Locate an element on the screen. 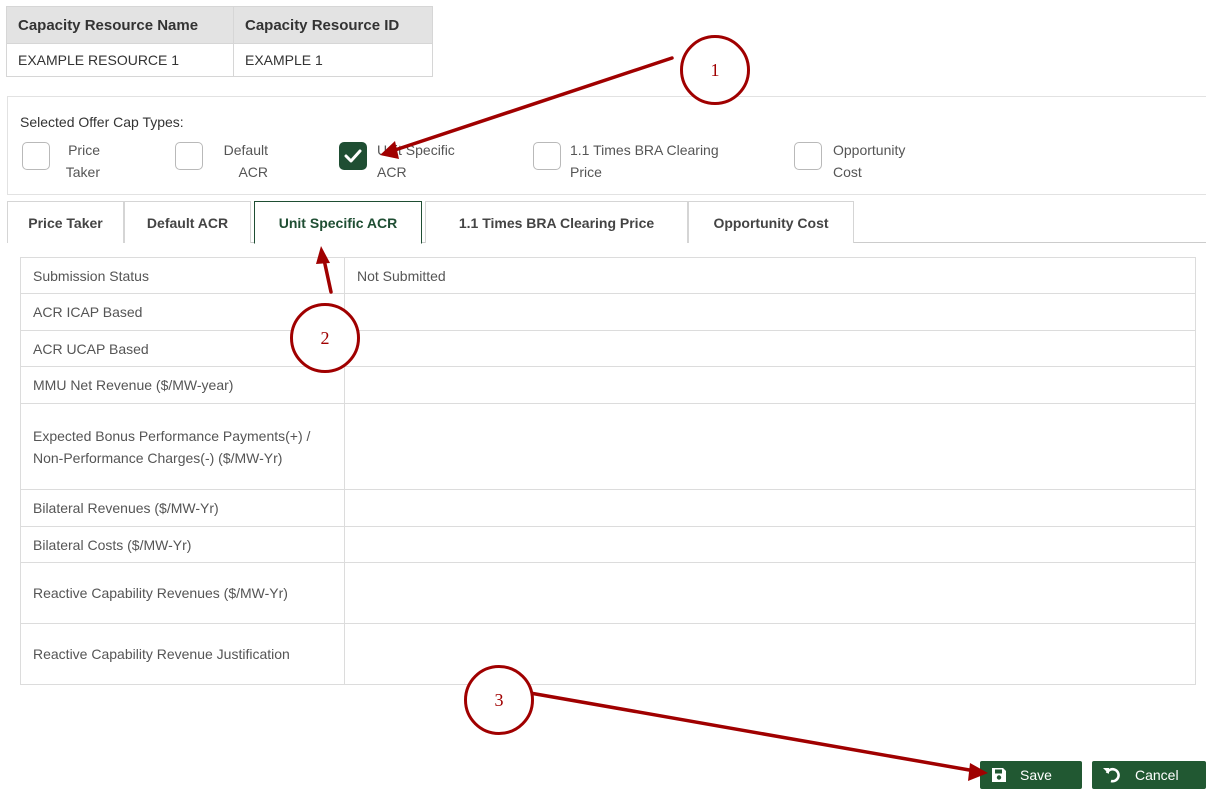 This screenshot has width=1206, height=790. tab-unit-specific-acr: Unit Specific ACR is located at coordinates (338, 222).